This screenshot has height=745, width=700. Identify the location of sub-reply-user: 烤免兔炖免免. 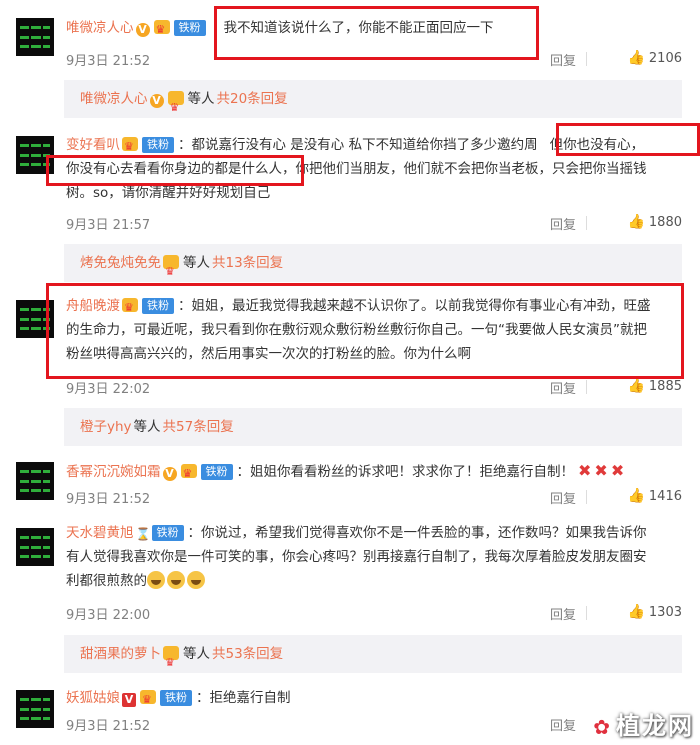
(120, 263).